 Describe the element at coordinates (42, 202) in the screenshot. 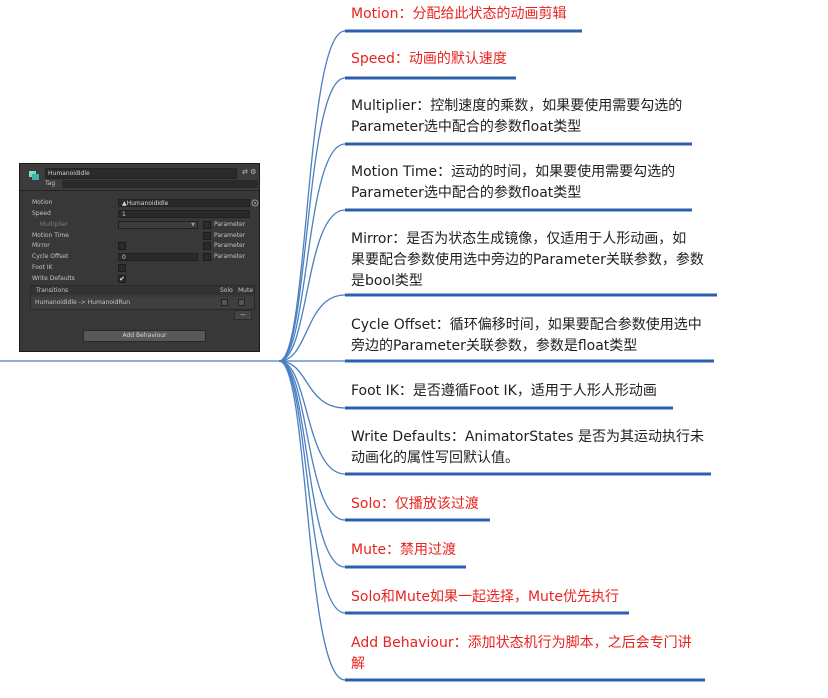

I see `motion-label: Motion` at that location.